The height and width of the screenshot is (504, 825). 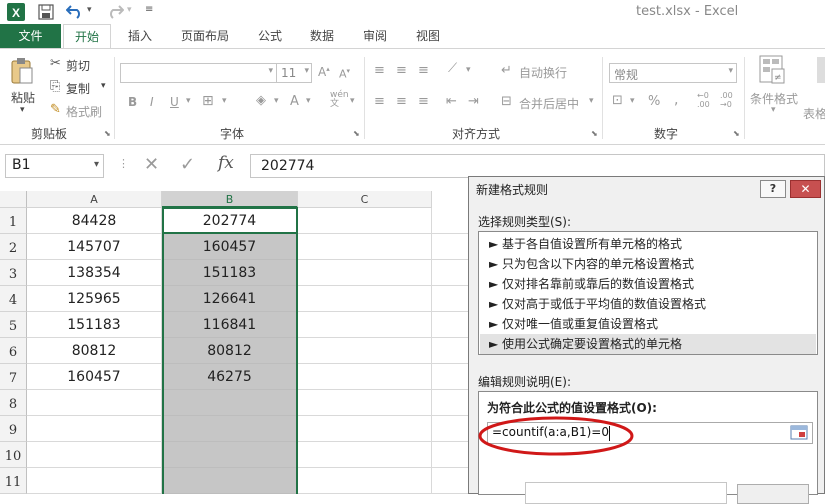 What do you see at coordinates (375, 36) in the screenshot?
I see `tab-review: 审阅` at bounding box center [375, 36].